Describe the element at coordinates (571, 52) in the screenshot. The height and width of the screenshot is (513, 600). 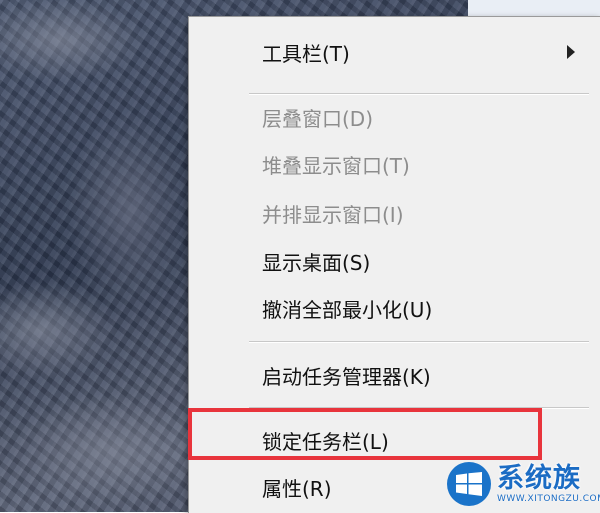
I see `submenu-arrow-icon` at that location.